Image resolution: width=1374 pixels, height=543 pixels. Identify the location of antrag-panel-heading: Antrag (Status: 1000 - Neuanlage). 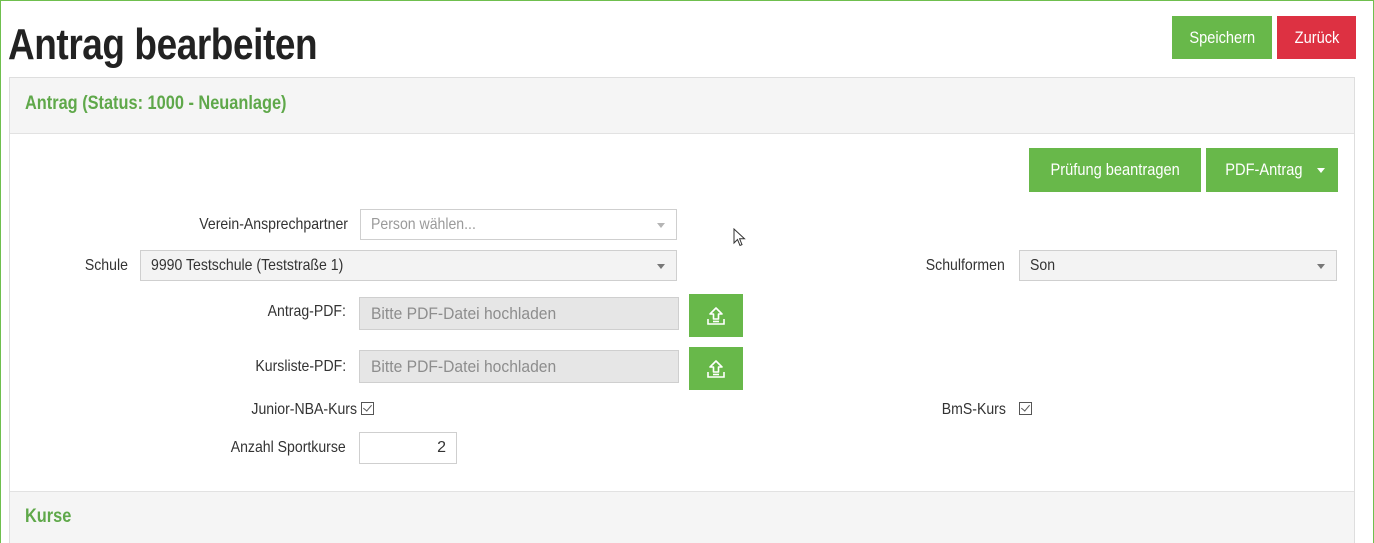
(682, 106).